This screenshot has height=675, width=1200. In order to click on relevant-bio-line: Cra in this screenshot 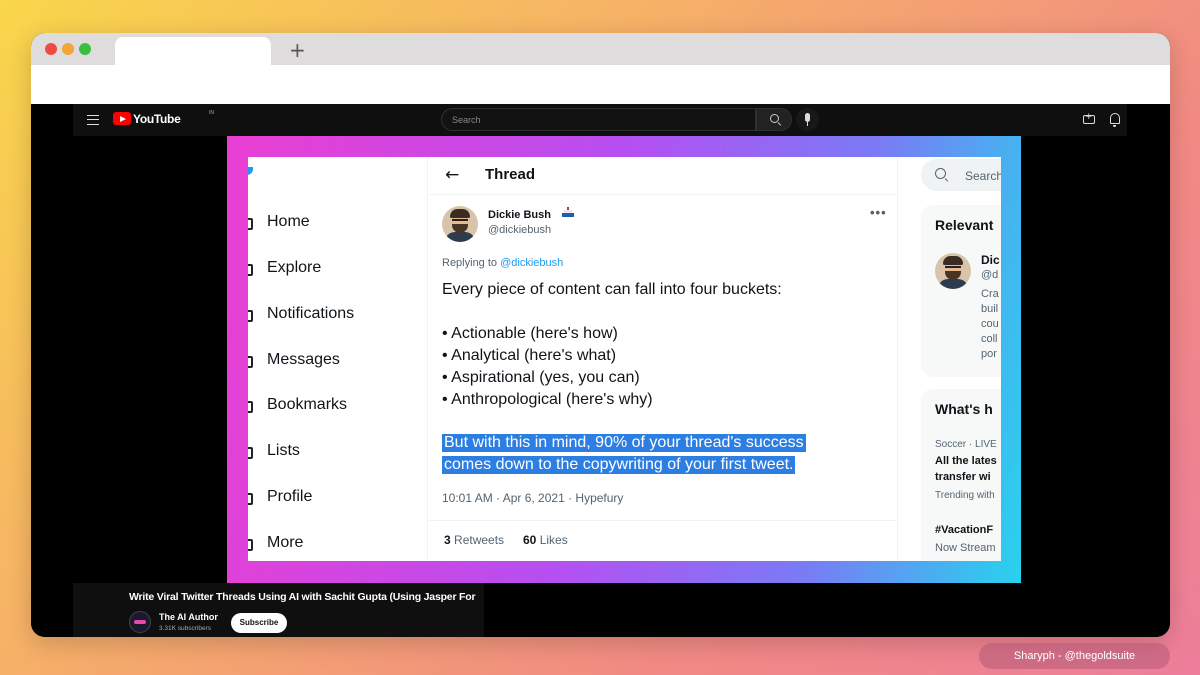, I will do `click(990, 294)`.